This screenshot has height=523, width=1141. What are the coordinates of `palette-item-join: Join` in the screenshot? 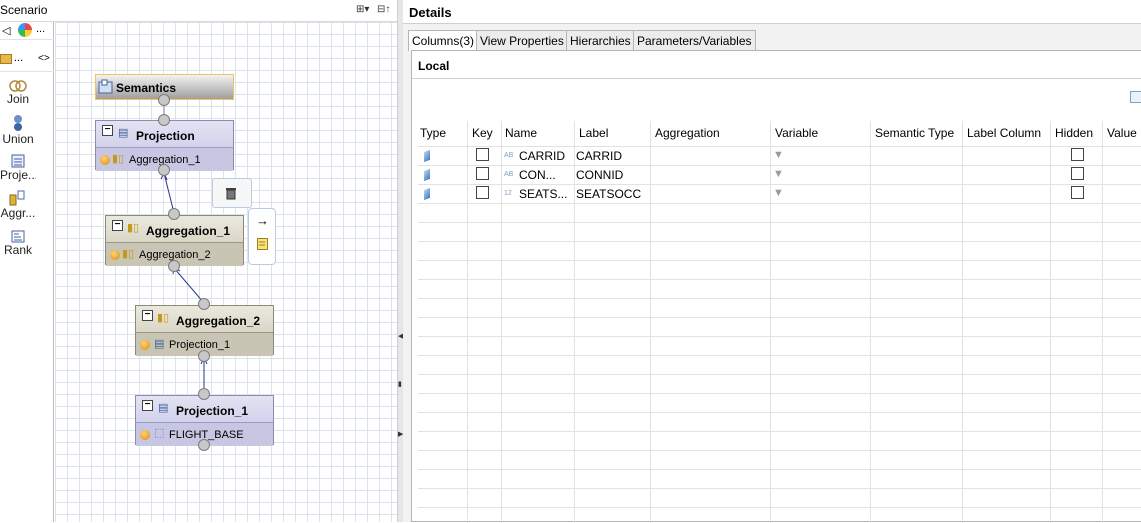 It's located at (18, 93).